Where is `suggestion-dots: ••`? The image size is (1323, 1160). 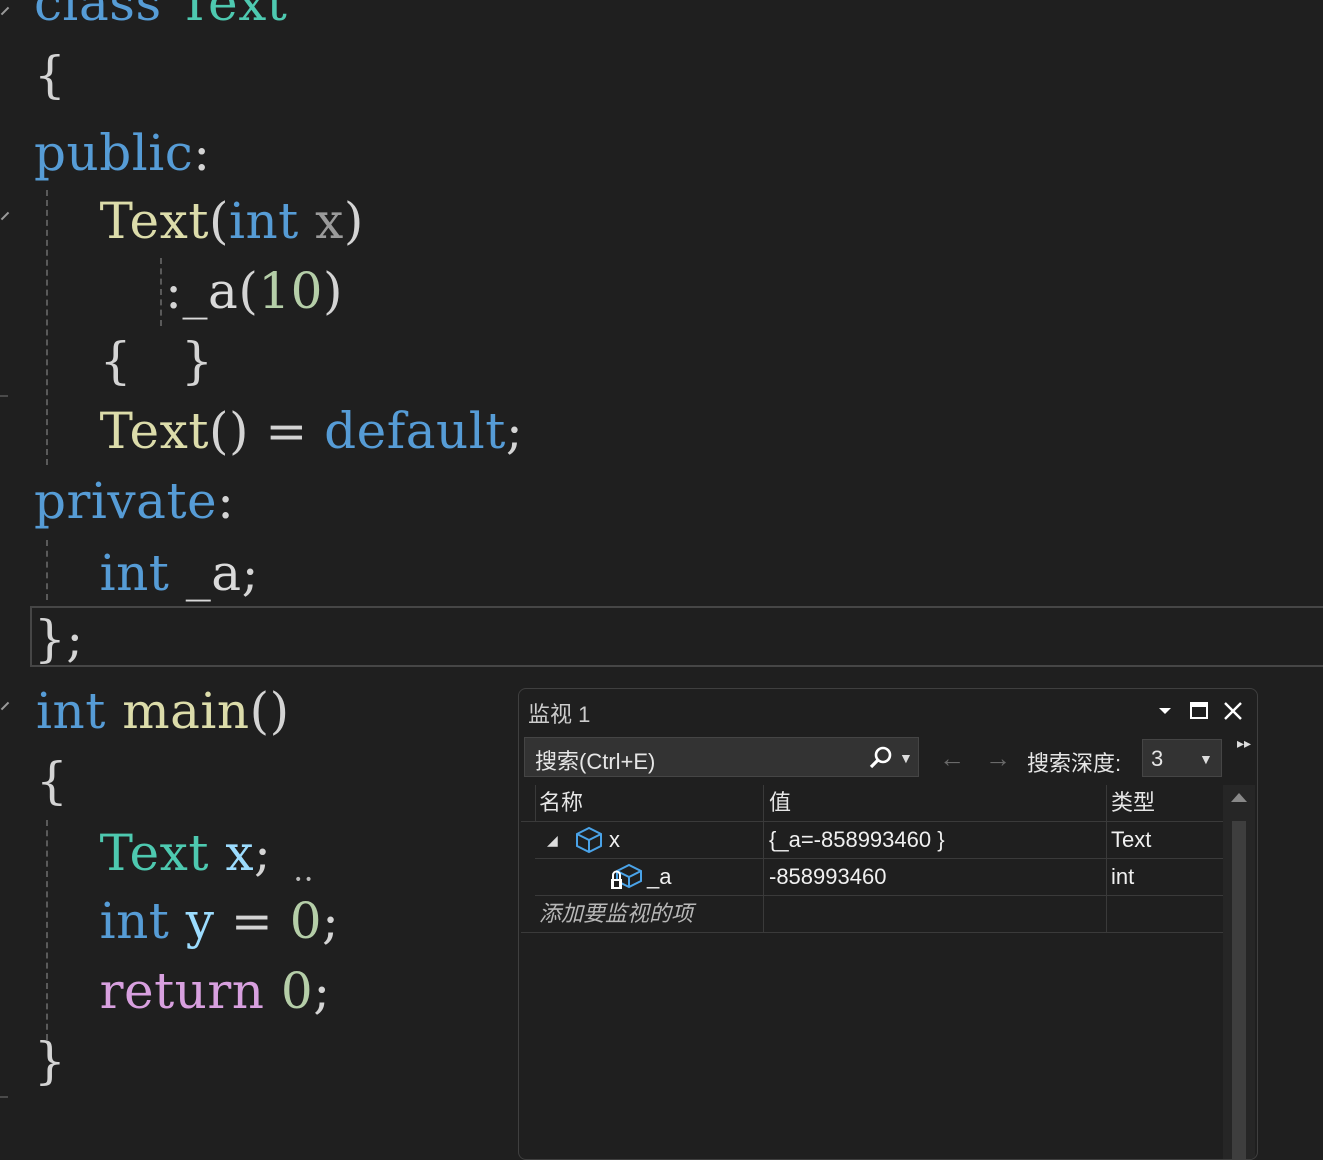 suggestion-dots: •• is located at coordinates (304, 880).